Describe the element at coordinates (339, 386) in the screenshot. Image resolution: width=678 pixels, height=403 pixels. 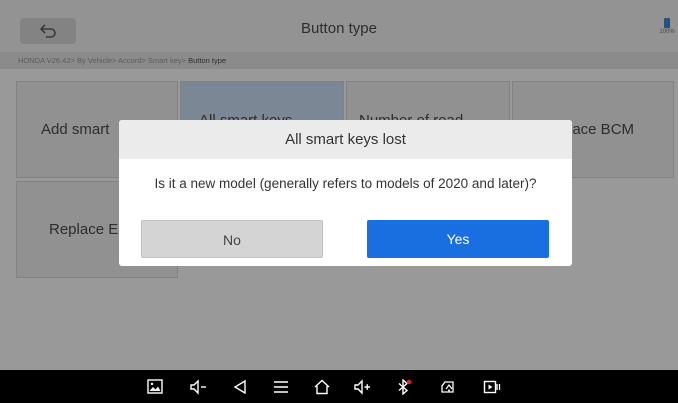
I see `system-navigation-bar` at that location.